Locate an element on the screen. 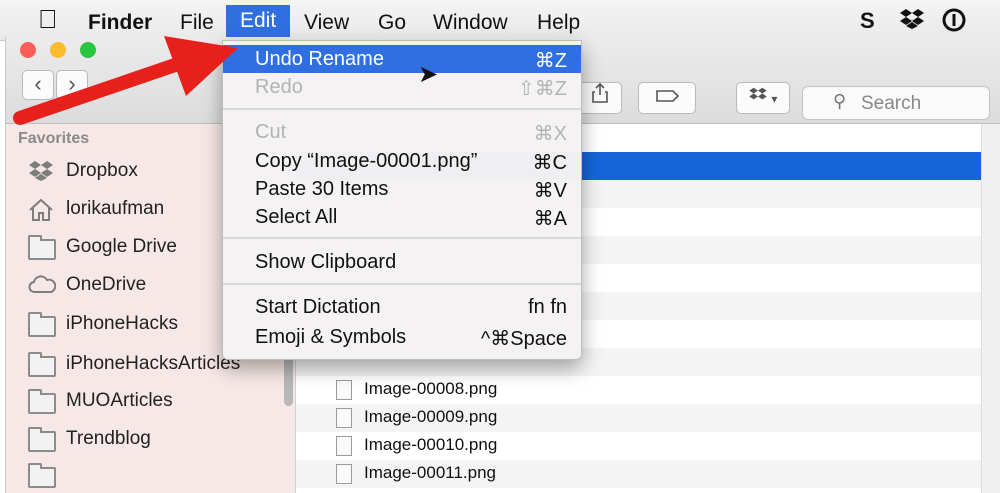 The image size is (1000, 493). menu-item-emoji-symbols: Emoji & Symbols ^⌘Space is located at coordinates (402, 337).